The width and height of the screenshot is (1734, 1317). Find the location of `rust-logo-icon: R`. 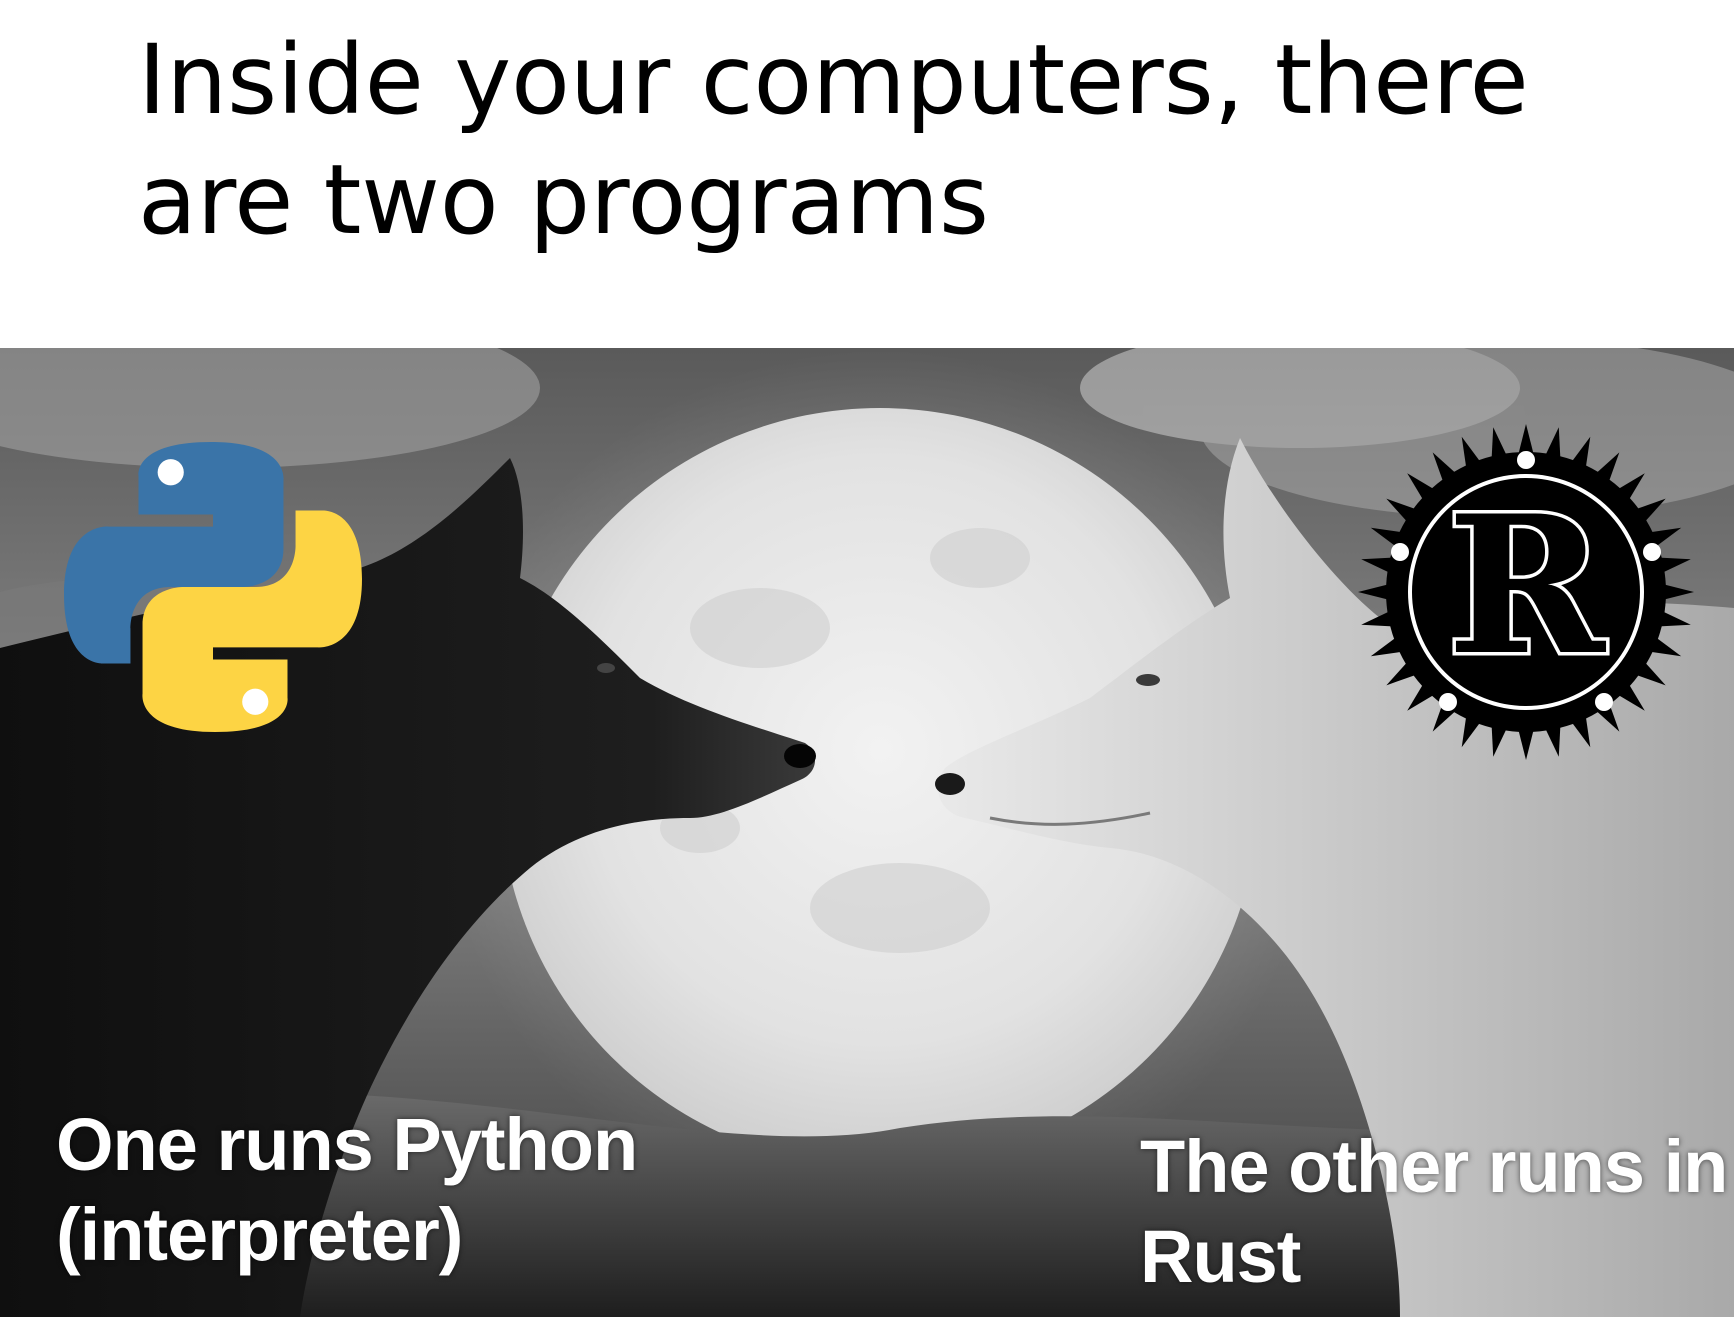

rust-logo-icon: R is located at coordinates (1526, 592).